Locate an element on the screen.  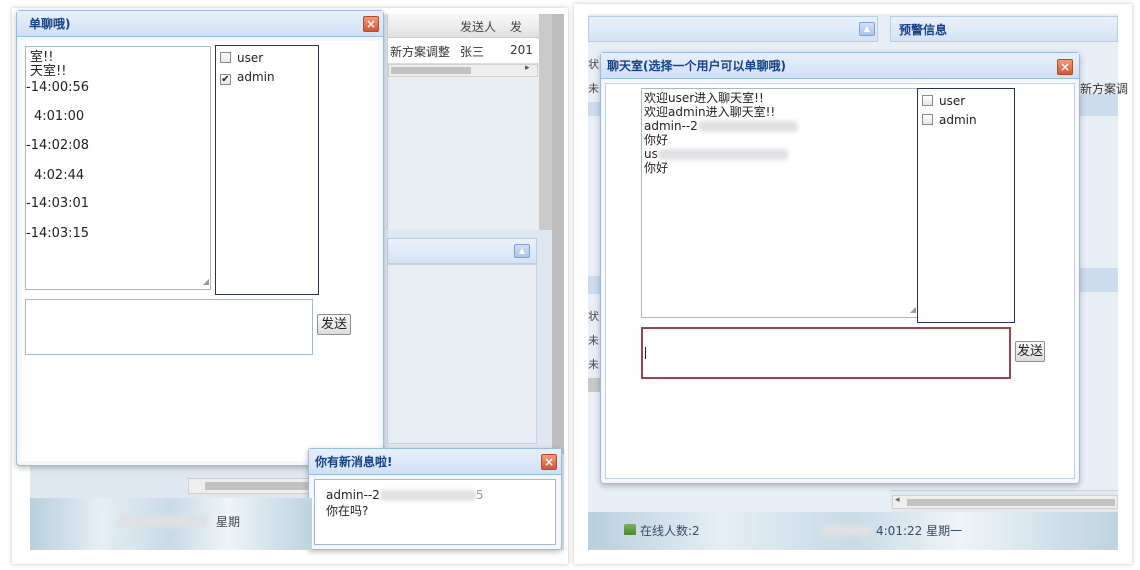
message-line: 欢迎user进入聊天室!! is located at coordinates (704, 98).